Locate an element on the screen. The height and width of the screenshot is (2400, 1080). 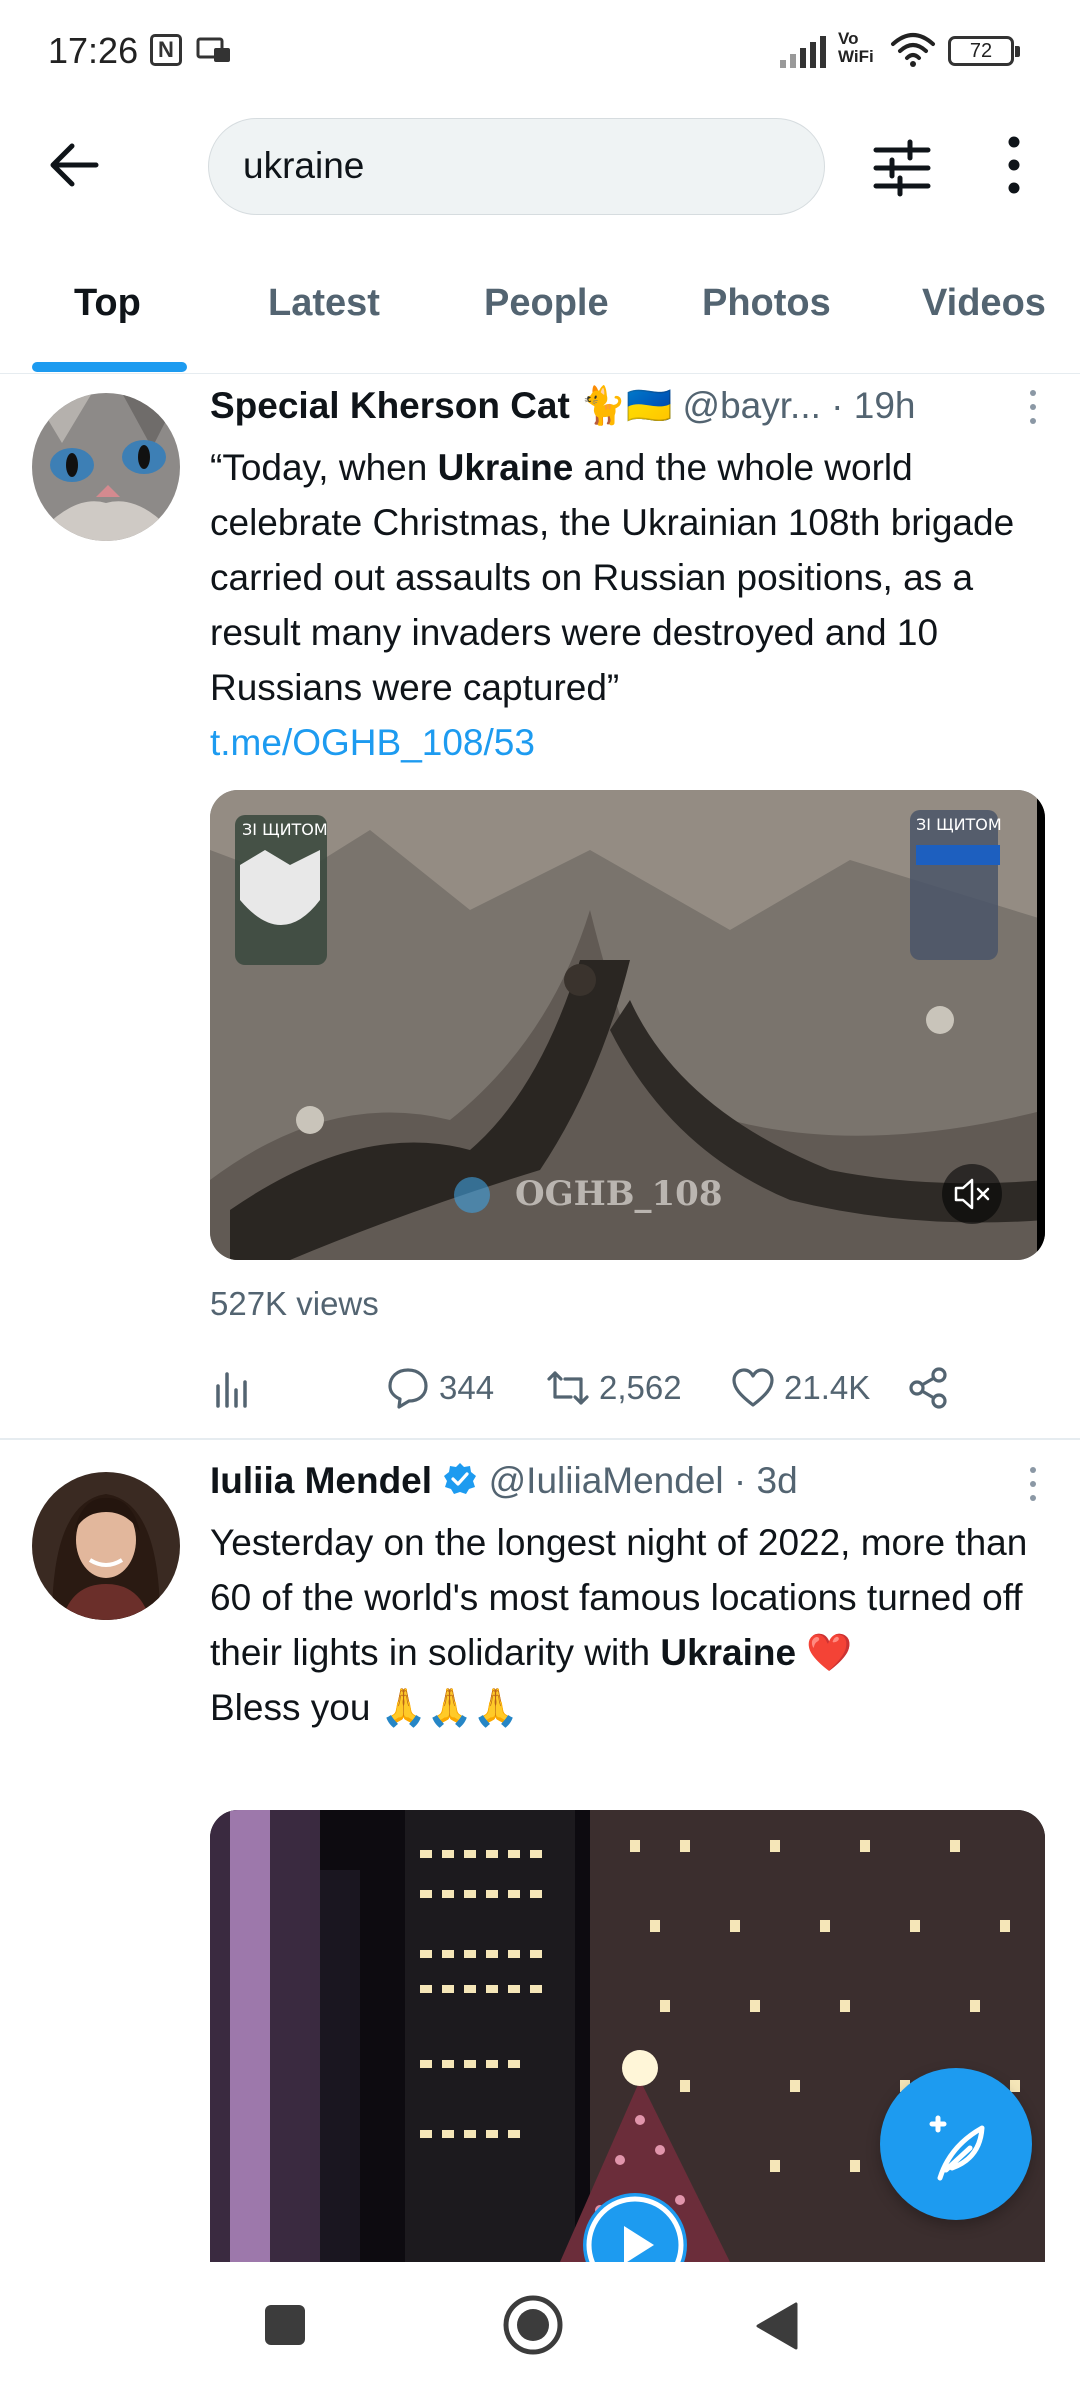
status-time: 17:26 is located at coordinates (93, 50).